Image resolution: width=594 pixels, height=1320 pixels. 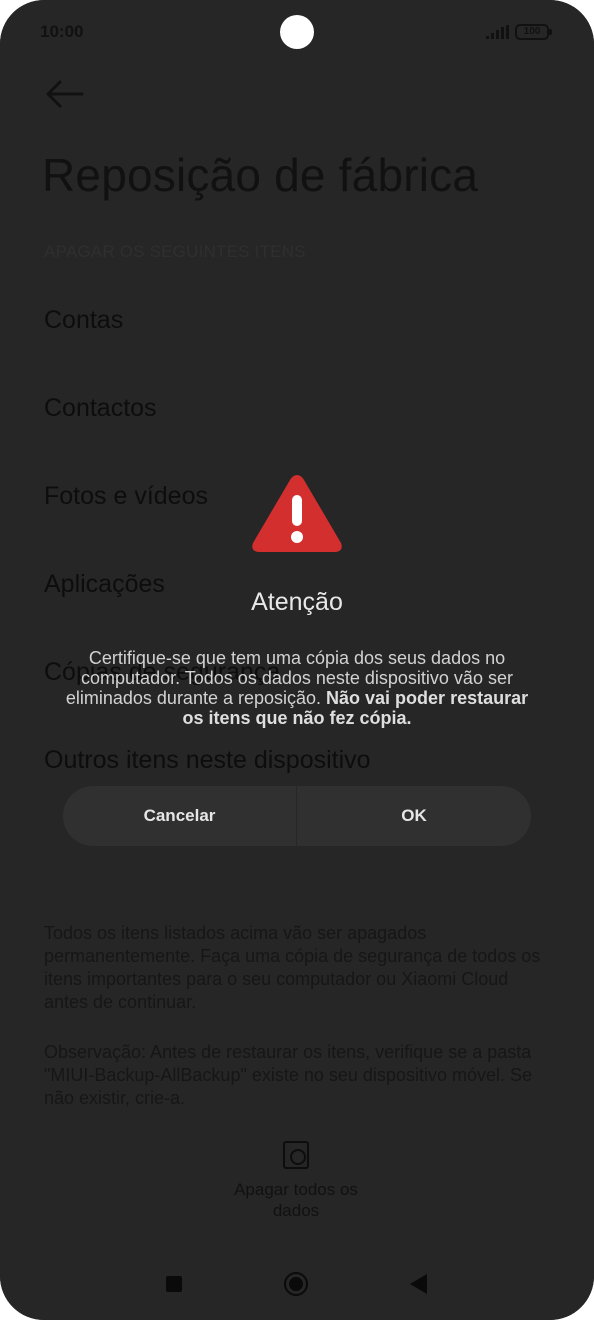 I want to click on home-icon, so click(x=296, y=1284).